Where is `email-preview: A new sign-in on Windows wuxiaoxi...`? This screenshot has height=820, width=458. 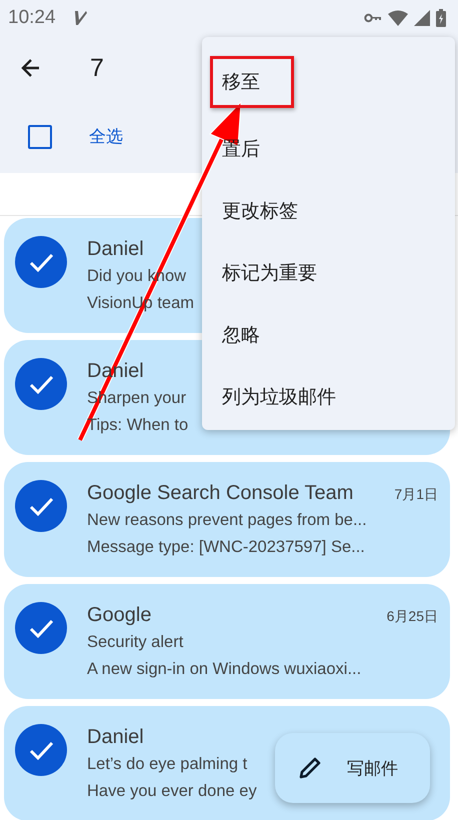 email-preview: A new sign-in on Windows wuxiaoxi... is located at coordinates (224, 669).